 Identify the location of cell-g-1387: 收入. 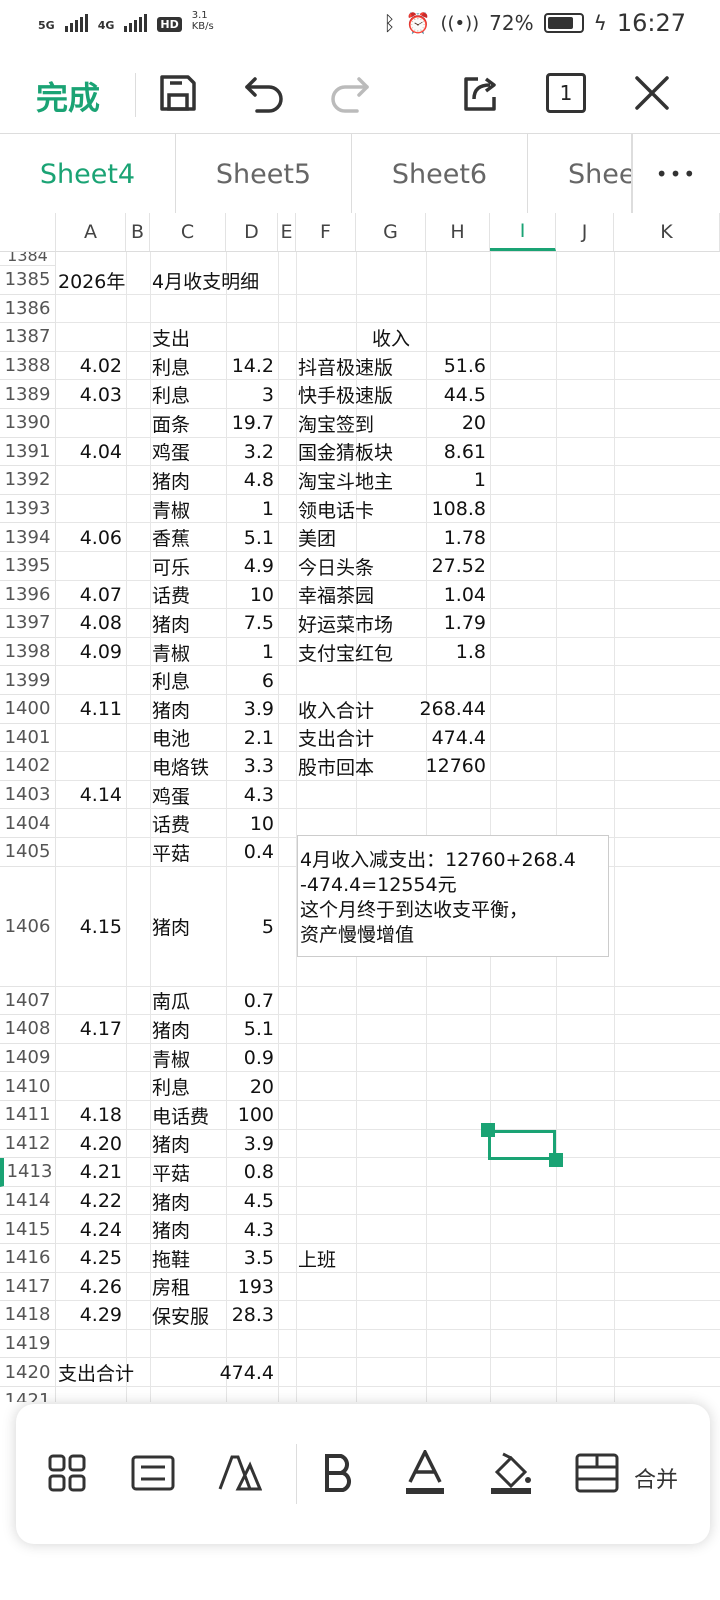
(391, 337).